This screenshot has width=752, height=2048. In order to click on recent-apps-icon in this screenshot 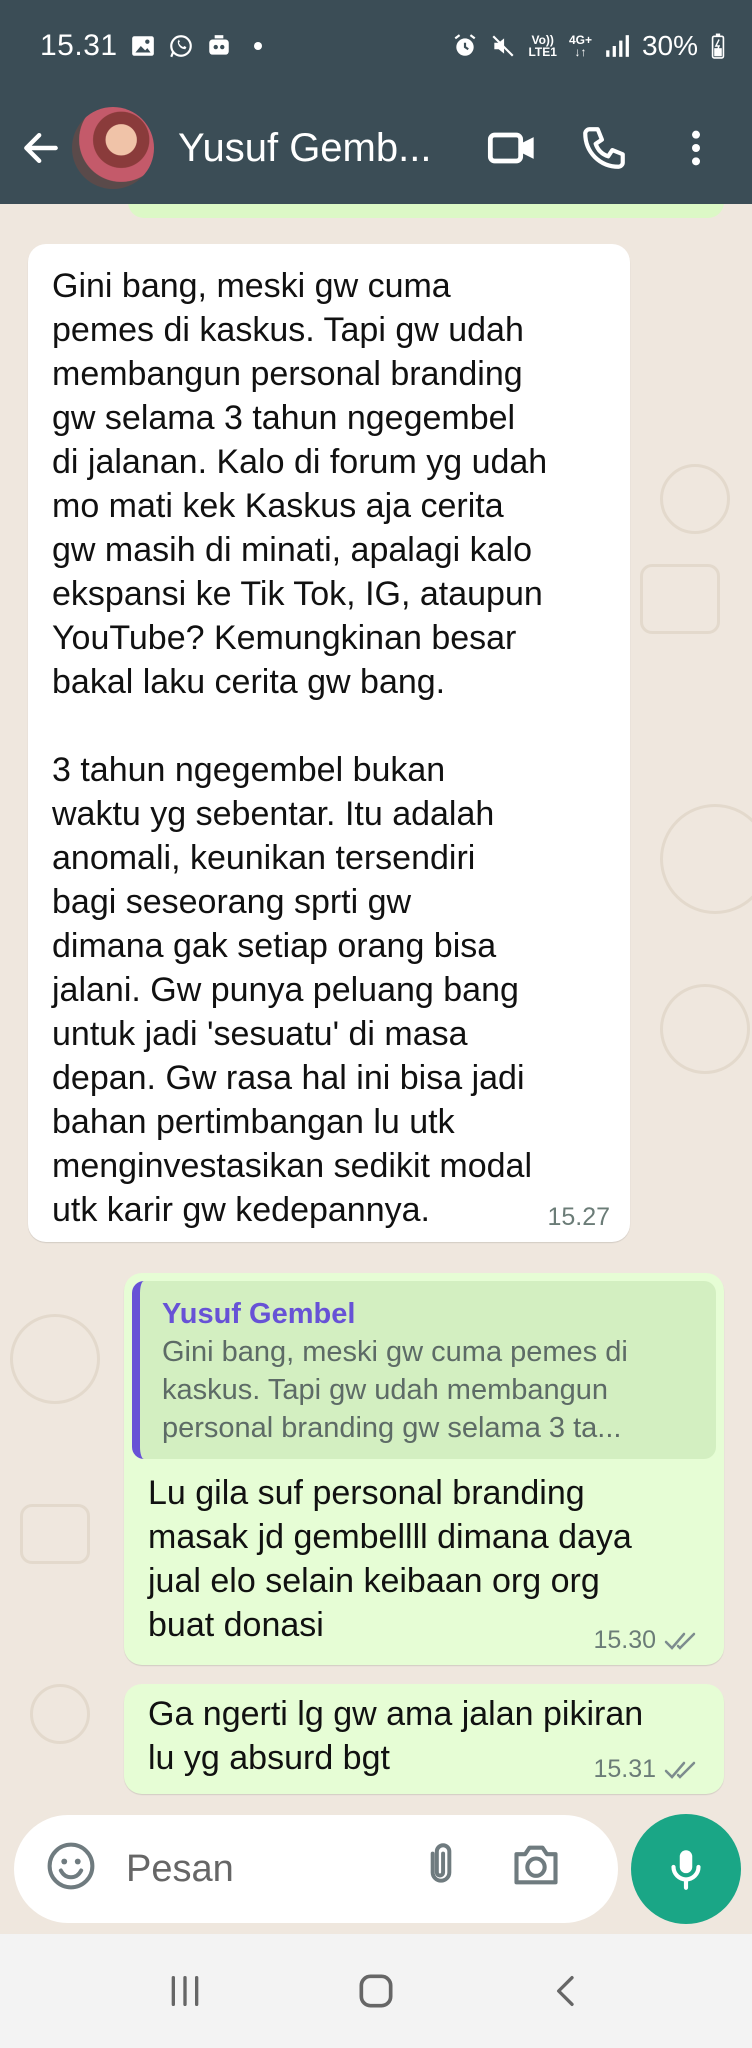, I will do `click(185, 1991)`.